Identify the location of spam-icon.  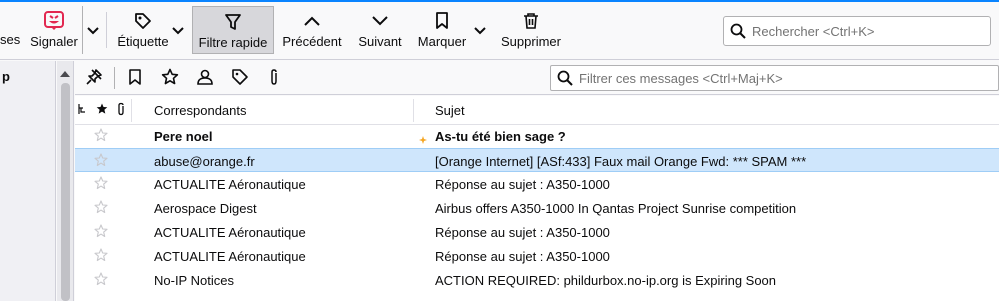
(54, 21).